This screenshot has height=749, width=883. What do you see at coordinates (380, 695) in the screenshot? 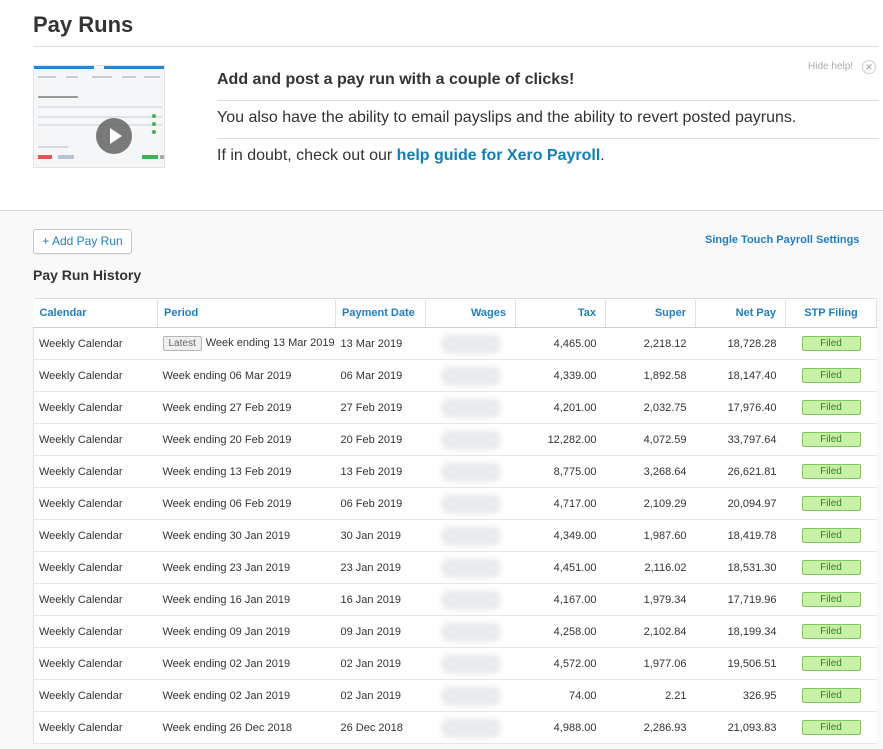
I see `cell-payment-date: 02 Jan 2019` at bounding box center [380, 695].